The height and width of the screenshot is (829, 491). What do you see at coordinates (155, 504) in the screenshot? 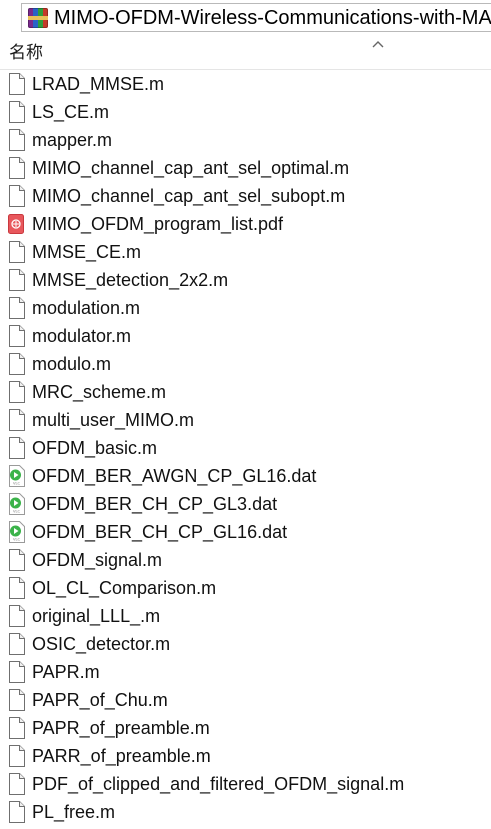
I see `file-name: OFDM_BER_CH_CP_GL3.dat` at bounding box center [155, 504].